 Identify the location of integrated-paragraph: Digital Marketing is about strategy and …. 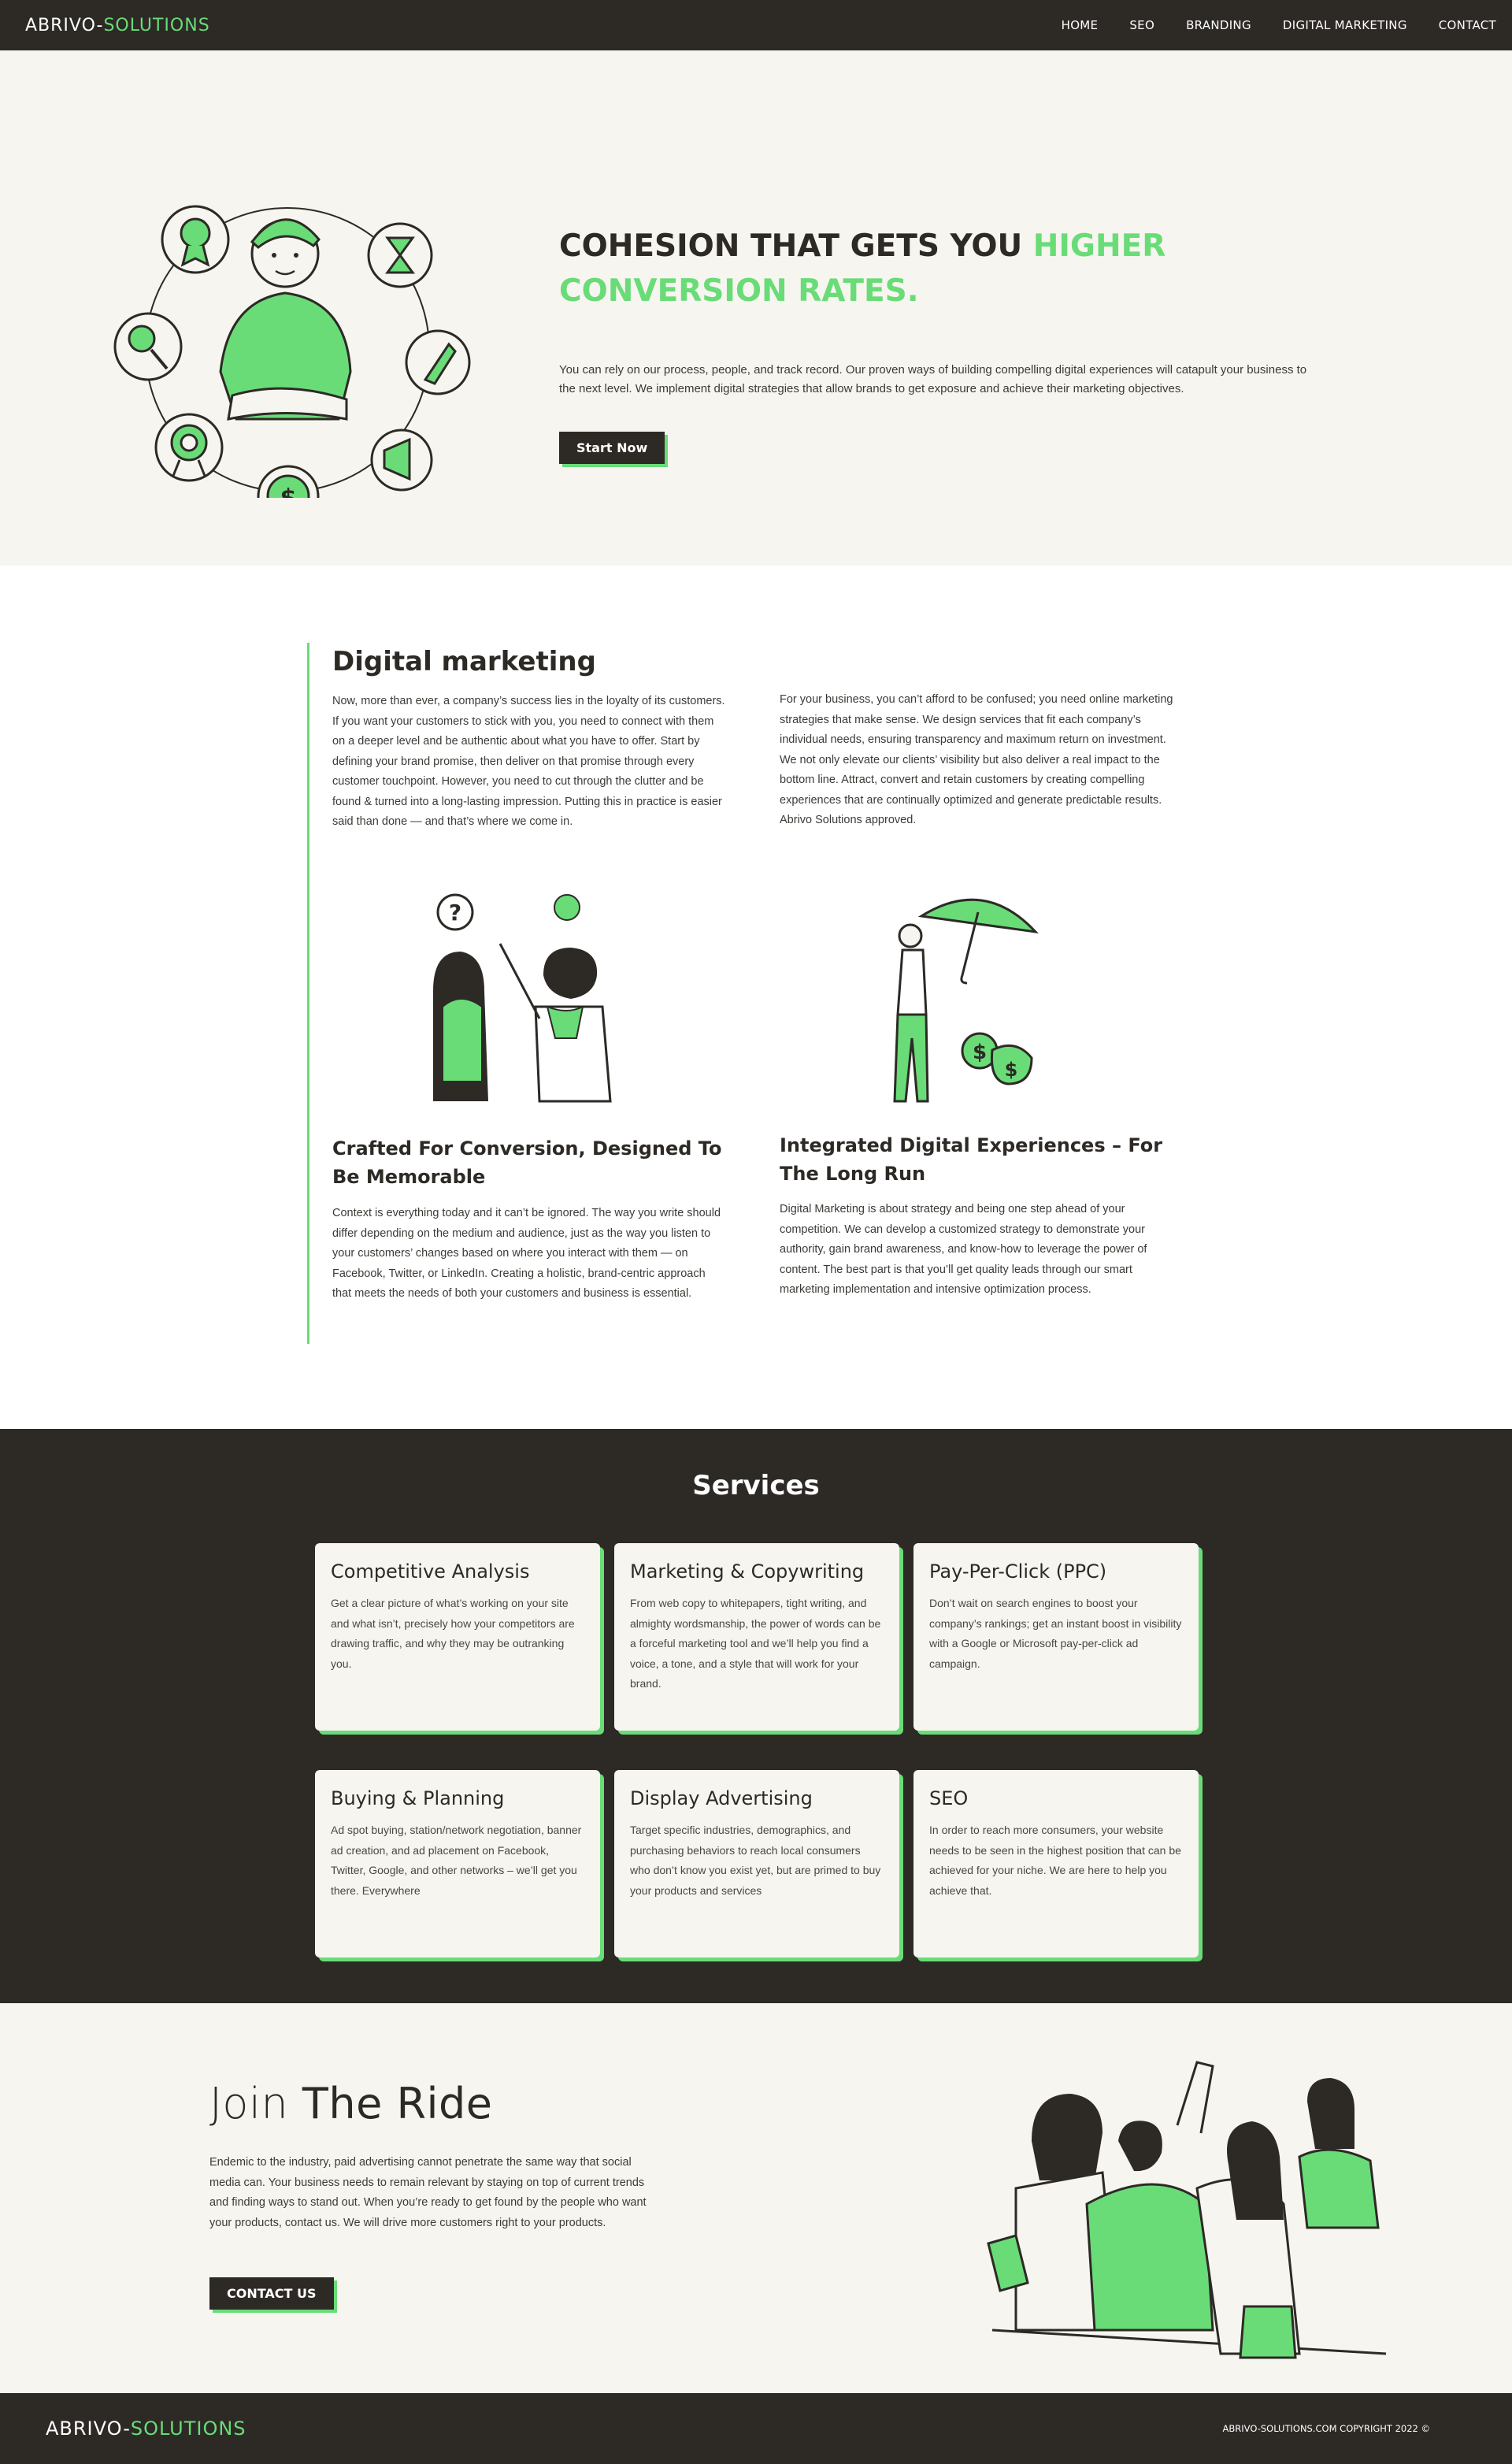
(963, 1249).